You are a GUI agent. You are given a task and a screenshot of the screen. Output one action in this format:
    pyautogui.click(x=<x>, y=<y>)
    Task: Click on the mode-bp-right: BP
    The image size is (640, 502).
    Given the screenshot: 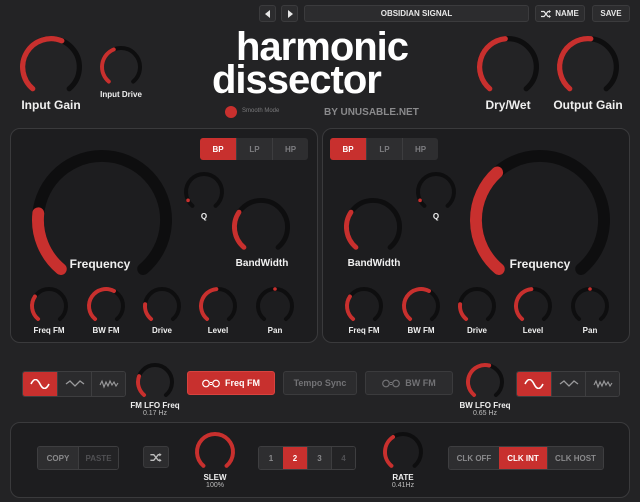 What is the action you would take?
    pyautogui.click(x=348, y=149)
    